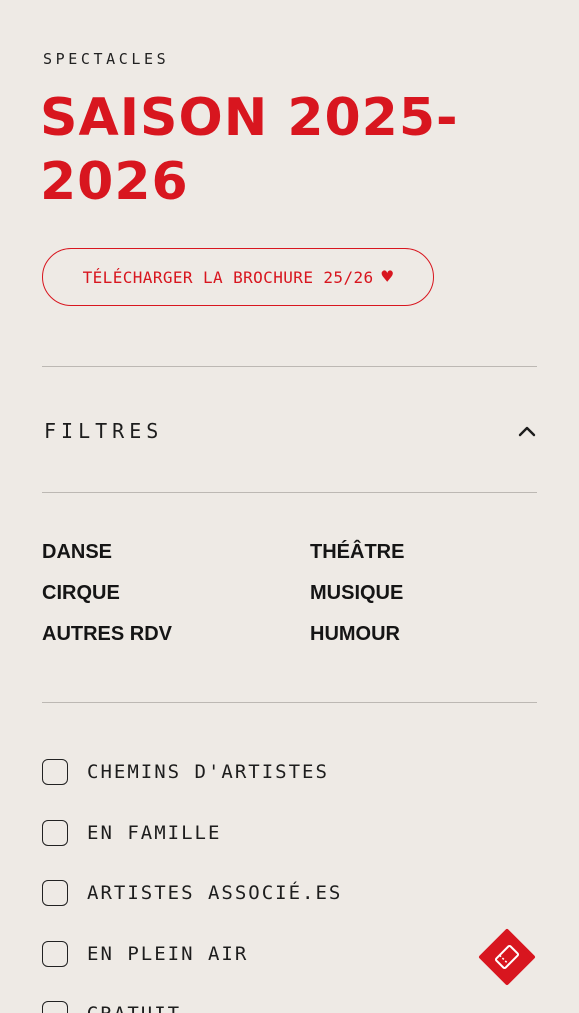 The width and height of the screenshot is (579, 1013). I want to click on ticket-icon, so click(507, 957).